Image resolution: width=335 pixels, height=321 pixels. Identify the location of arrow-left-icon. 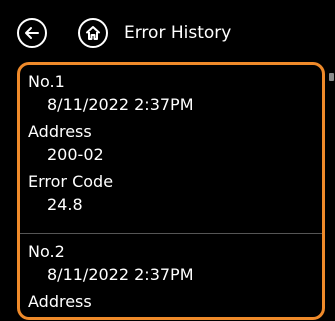
(32, 33).